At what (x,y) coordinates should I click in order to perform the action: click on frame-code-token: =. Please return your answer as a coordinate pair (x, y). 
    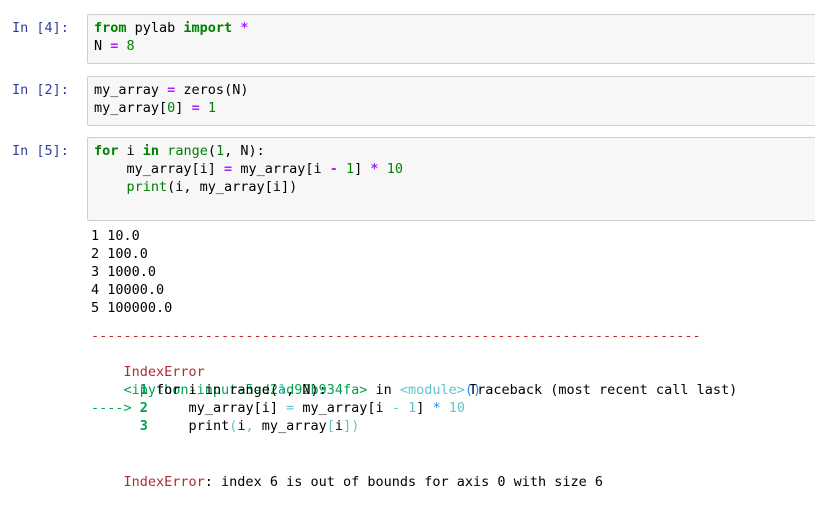
    Looking at the image, I should click on (290, 408).